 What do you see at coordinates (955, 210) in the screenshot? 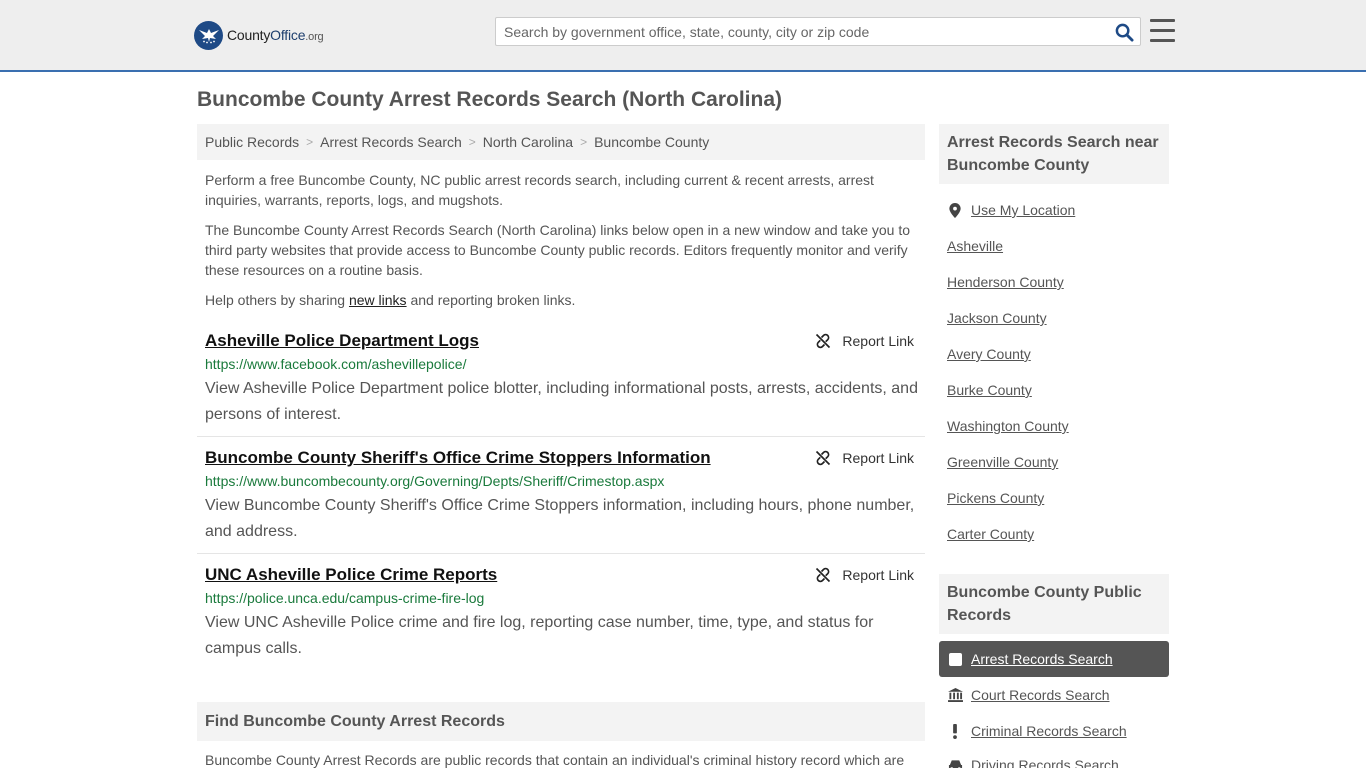
I see `map-pin-icon` at bounding box center [955, 210].